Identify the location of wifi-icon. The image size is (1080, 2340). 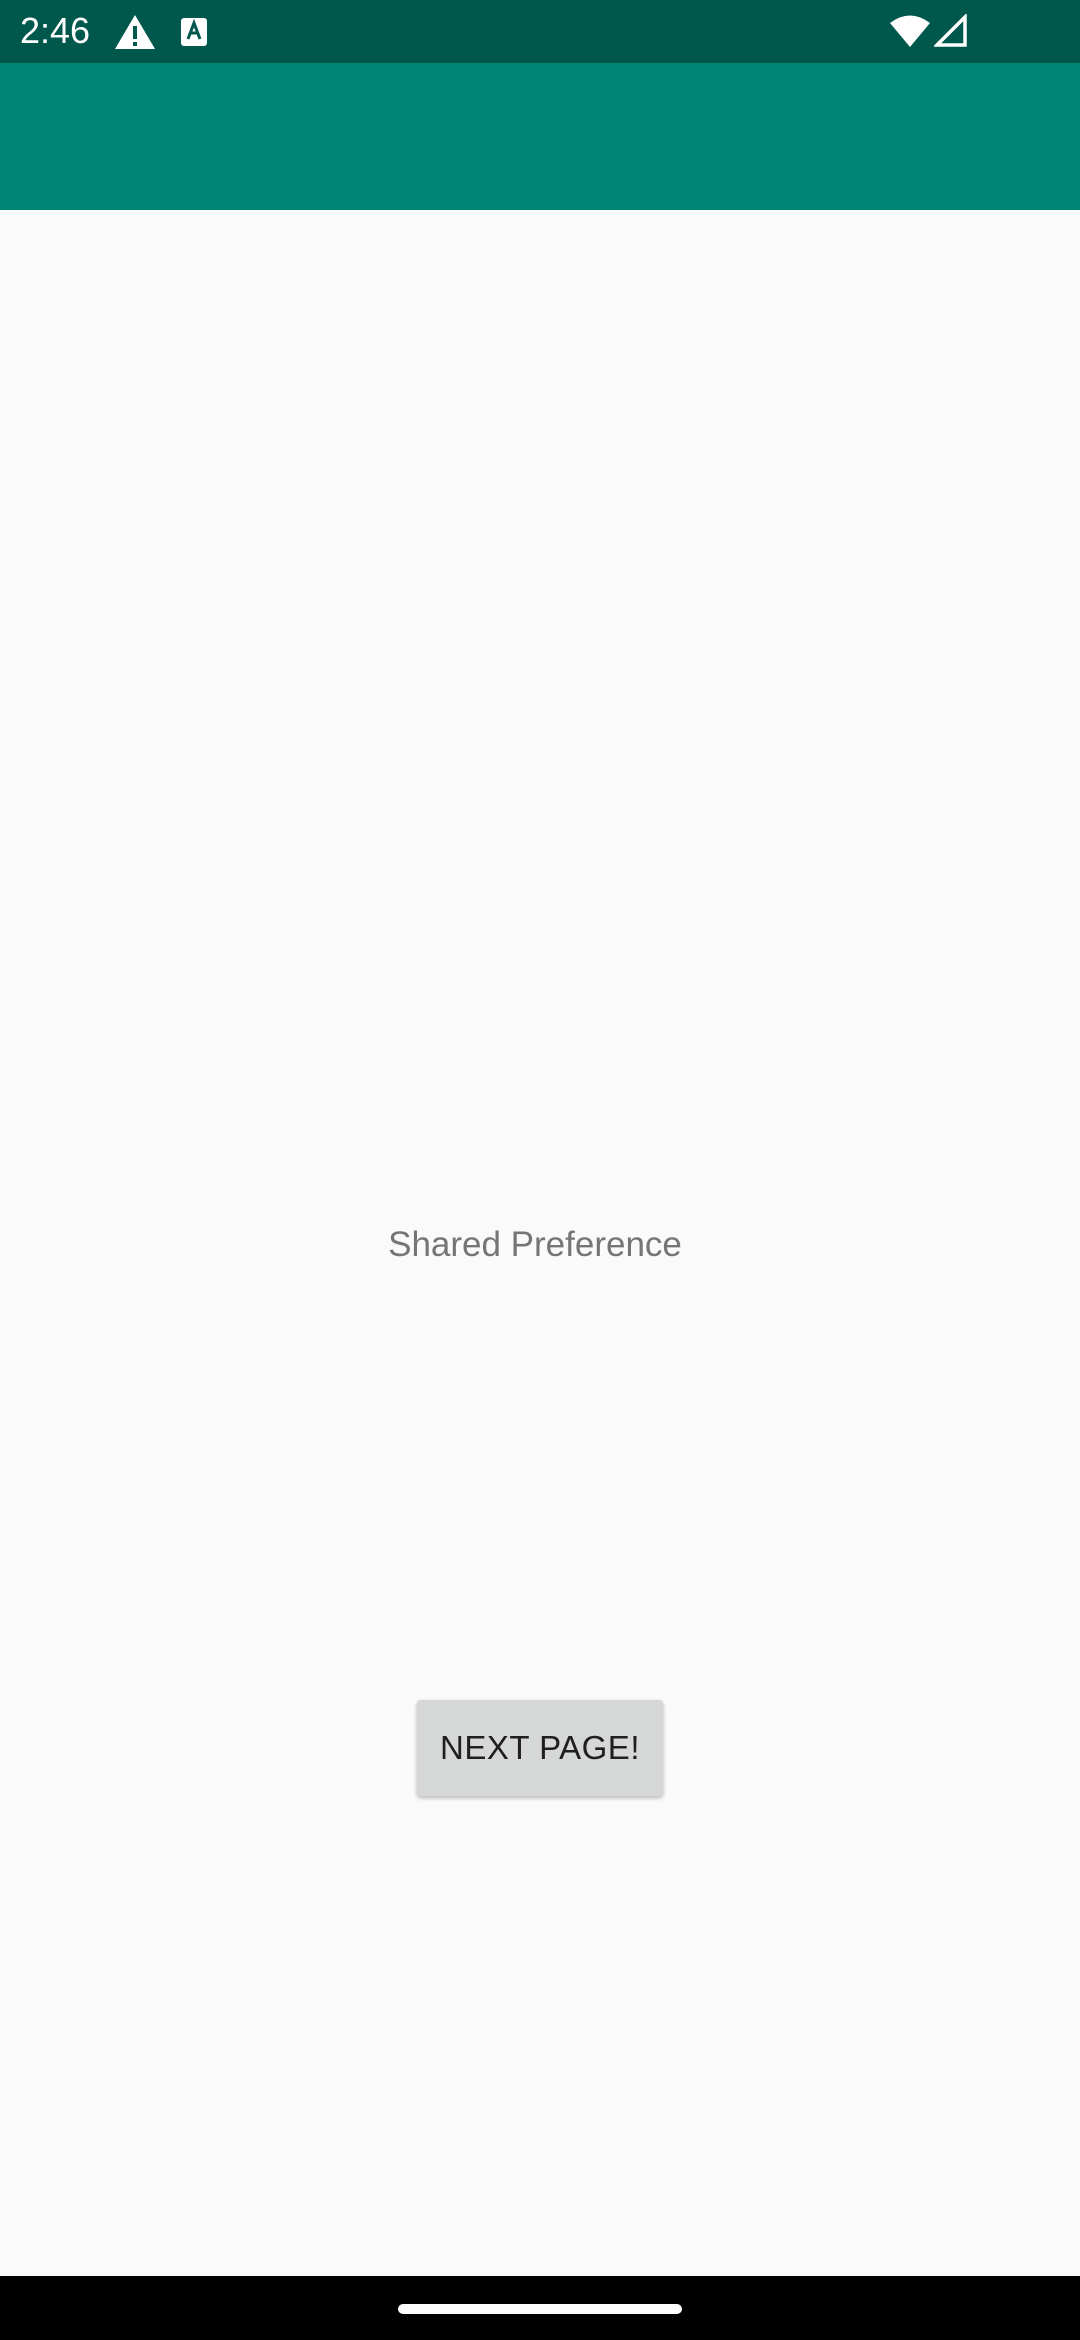
(910, 31).